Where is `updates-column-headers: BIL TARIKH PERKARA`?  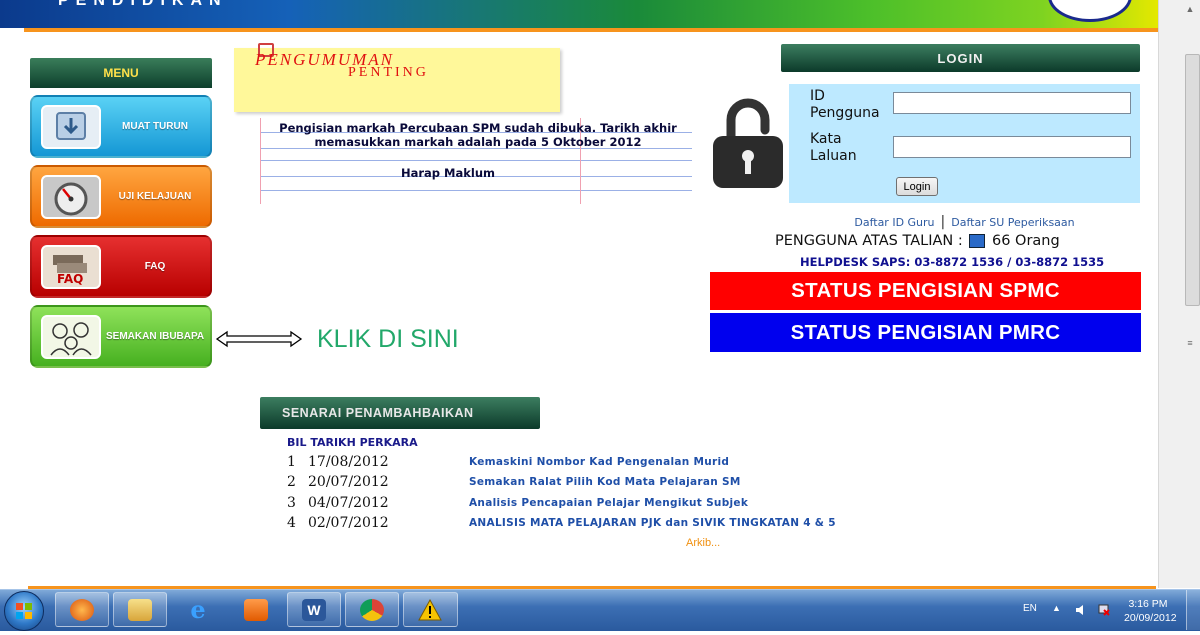
updates-column-headers: BIL TARIKH PERKARA is located at coordinates (352, 442).